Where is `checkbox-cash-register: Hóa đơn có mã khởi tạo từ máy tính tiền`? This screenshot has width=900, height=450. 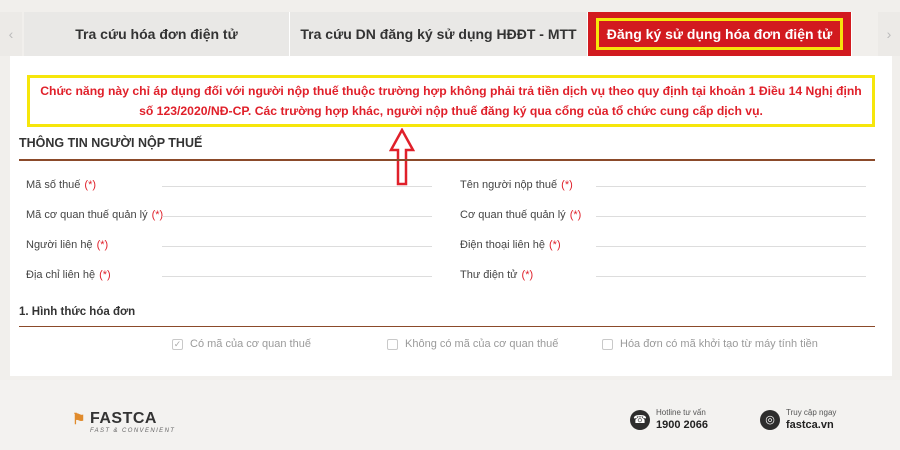
checkbox-cash-register: Hóa đơn có mã khởi tạo từ máy tính tiền is located at coordinates (710, 344).